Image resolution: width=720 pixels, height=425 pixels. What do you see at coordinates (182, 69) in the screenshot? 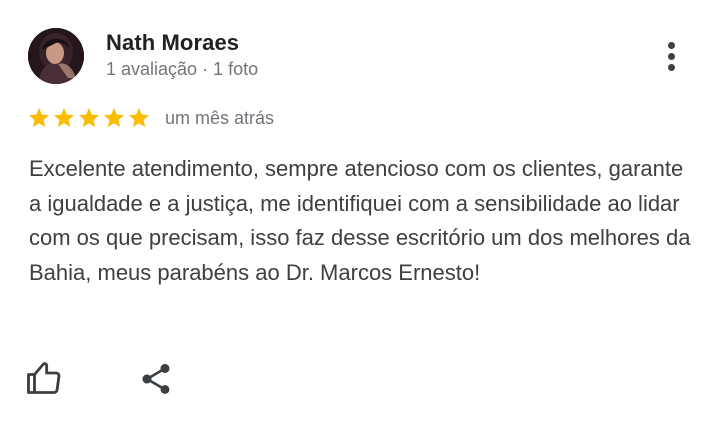
I see `reviewer-meta: 1 avaliação · 1 foto` at bounding box center [182, 69].